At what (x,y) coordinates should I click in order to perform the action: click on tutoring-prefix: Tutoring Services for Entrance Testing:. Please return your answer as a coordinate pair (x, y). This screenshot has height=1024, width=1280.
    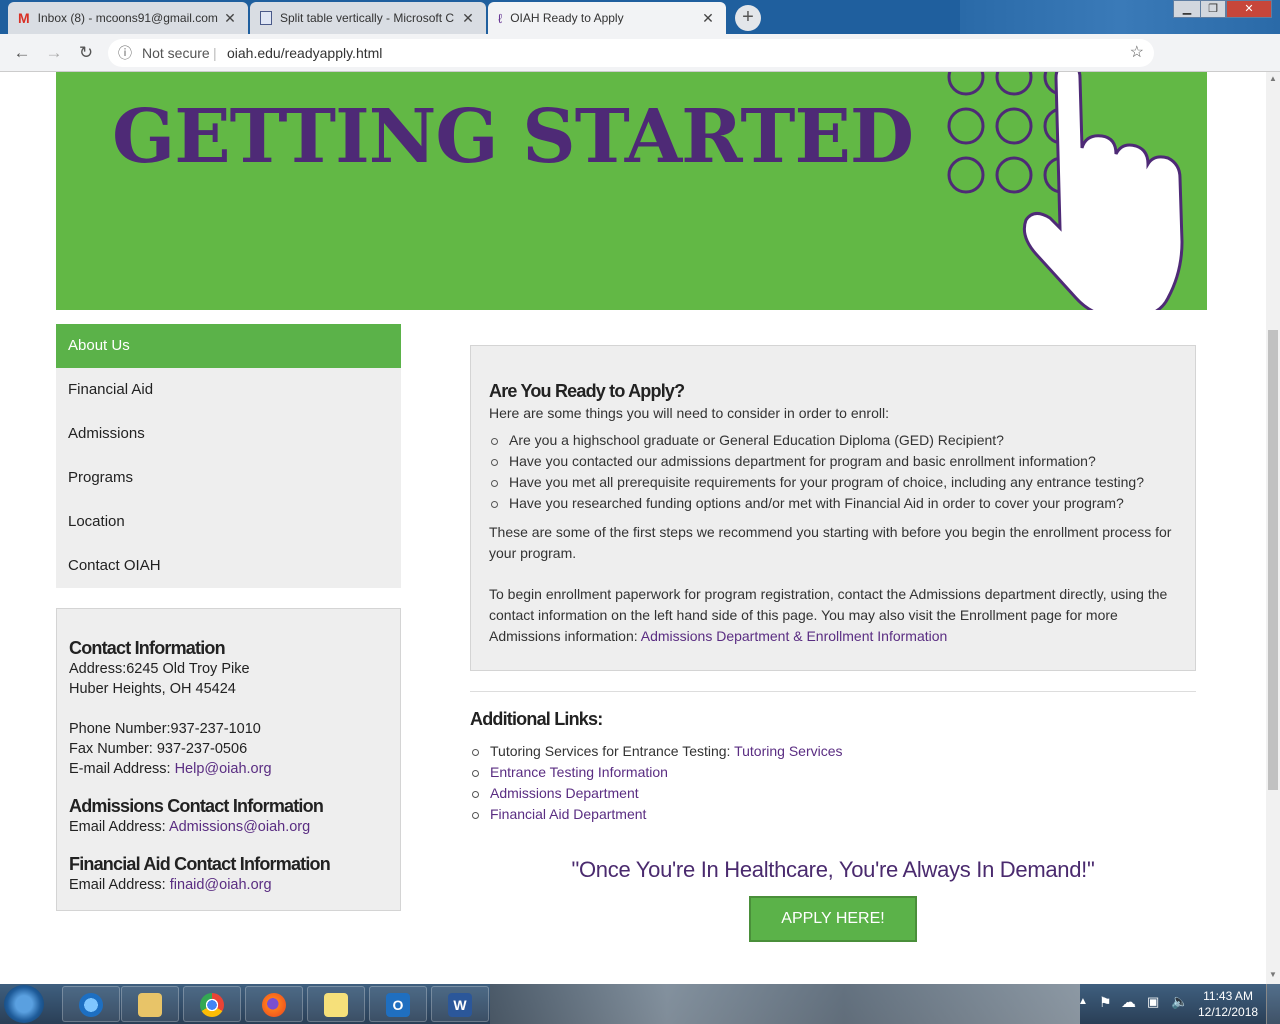
    Looking at the image, I should click on (612, 751).